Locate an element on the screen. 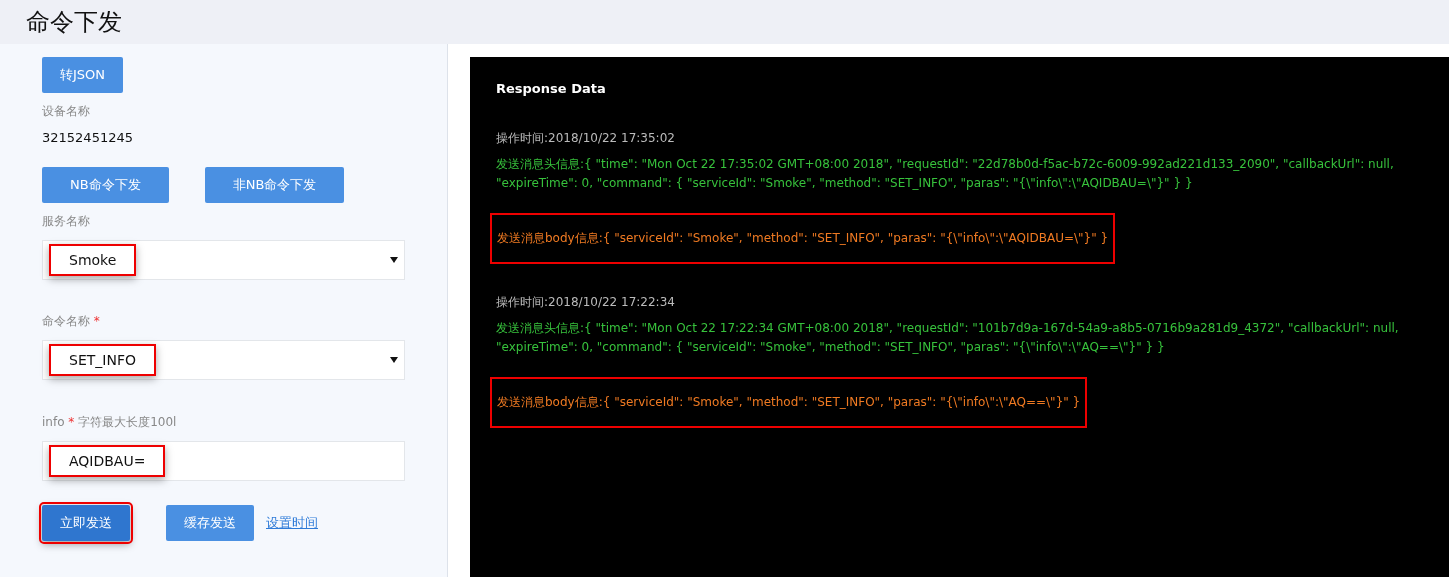  operation-time: 操作时间:2018/10/22 17:35:02 is located at coordinates (586, 138).